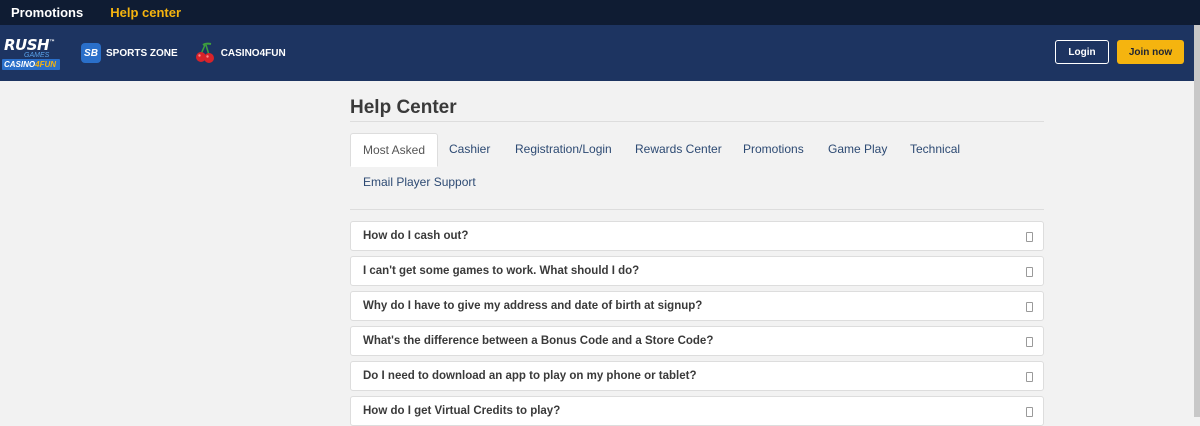  I want to click on casino4fun-label: CASINO4FUN, so click(253, 53).